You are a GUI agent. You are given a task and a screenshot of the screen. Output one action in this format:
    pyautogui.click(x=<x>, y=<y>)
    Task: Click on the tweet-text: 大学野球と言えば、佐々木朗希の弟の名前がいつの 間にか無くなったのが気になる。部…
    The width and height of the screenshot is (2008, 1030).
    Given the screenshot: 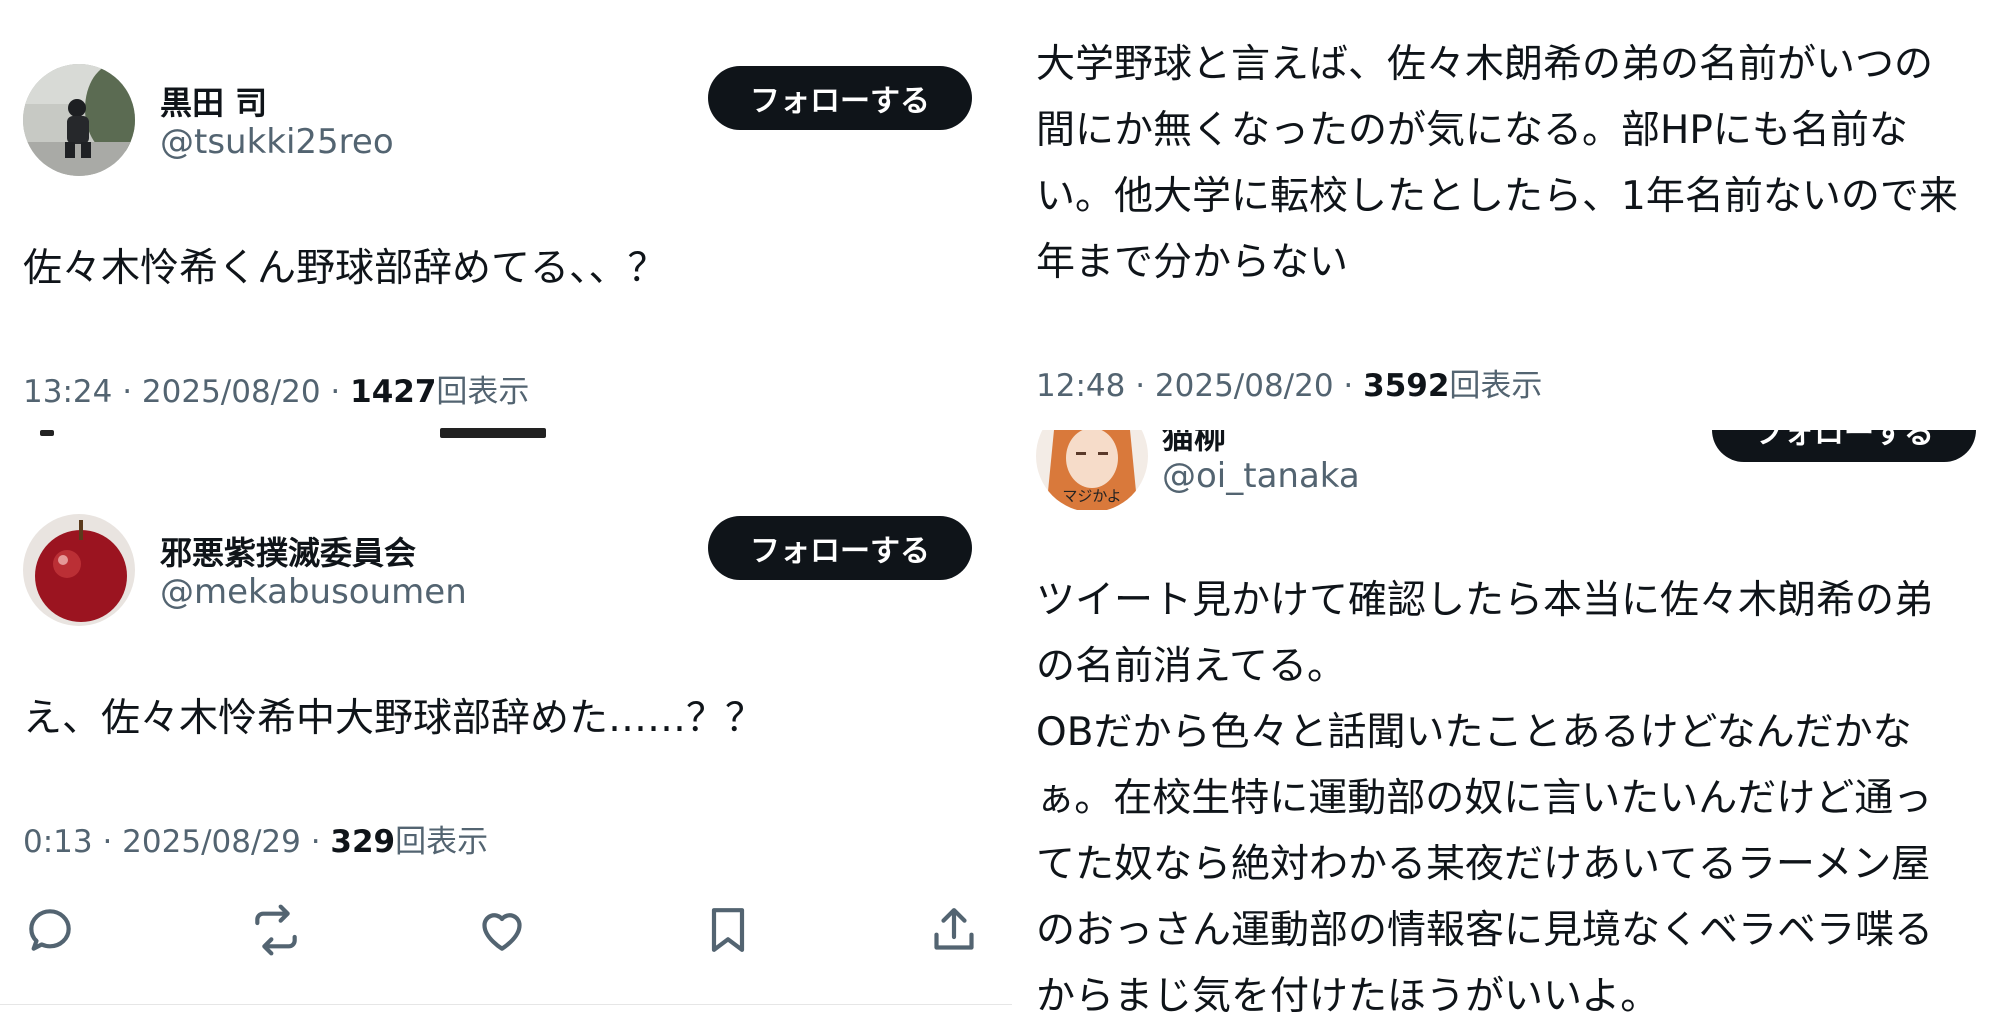 What is the action you would take?
    pyautogui.click(x=1497, y=164)
    